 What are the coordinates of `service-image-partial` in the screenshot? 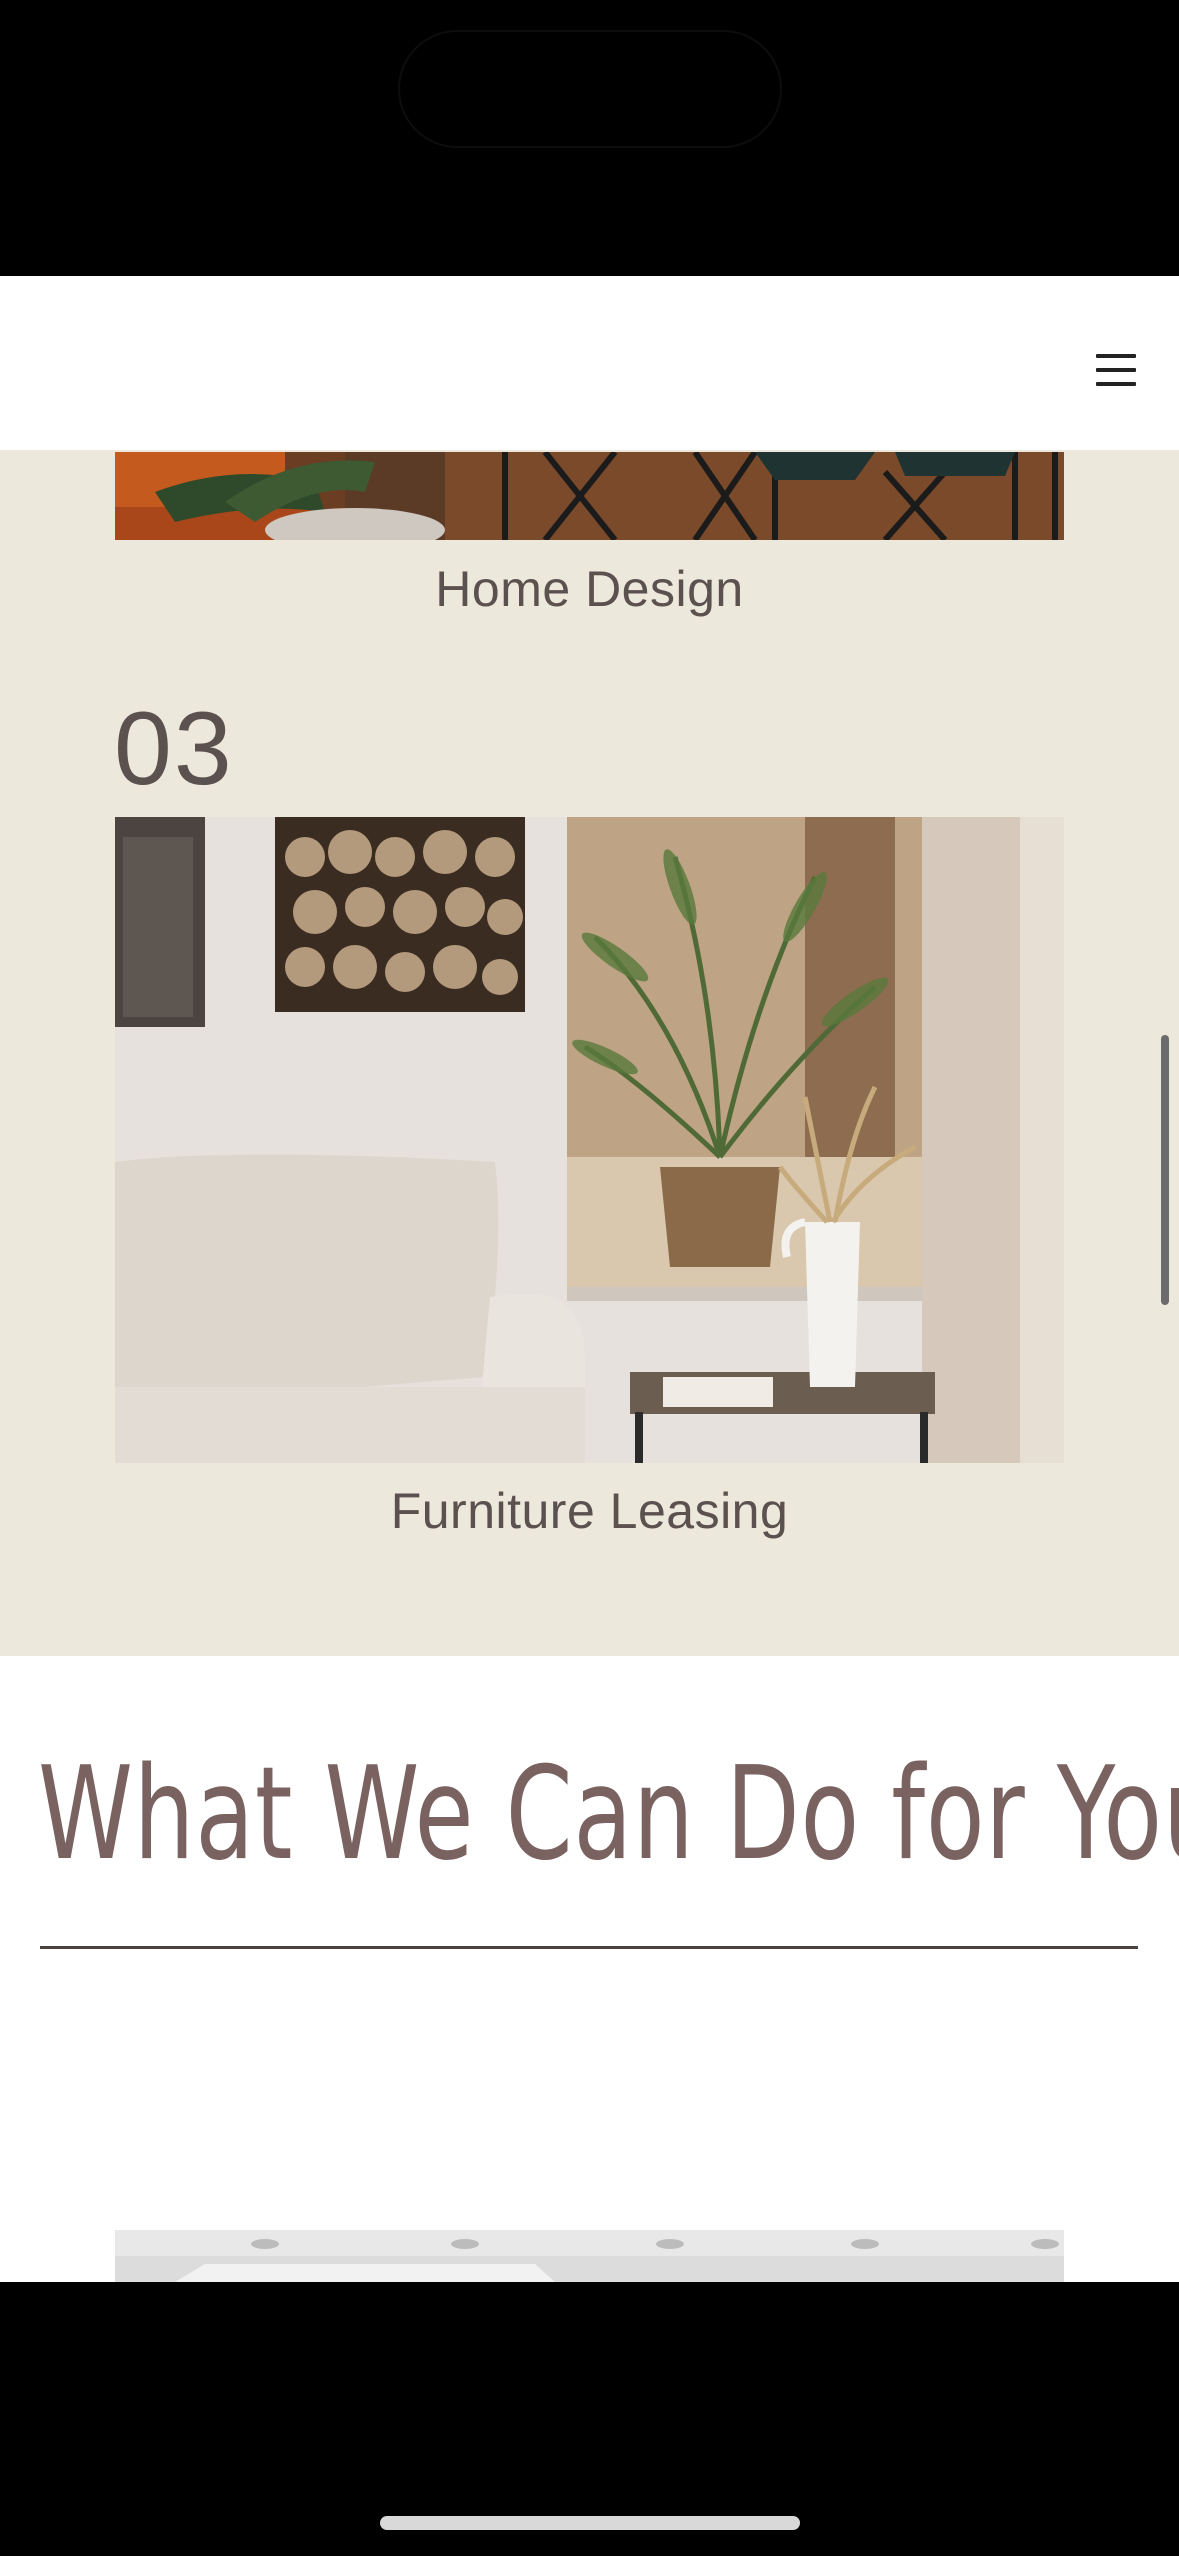 It's located at (589, 2256).